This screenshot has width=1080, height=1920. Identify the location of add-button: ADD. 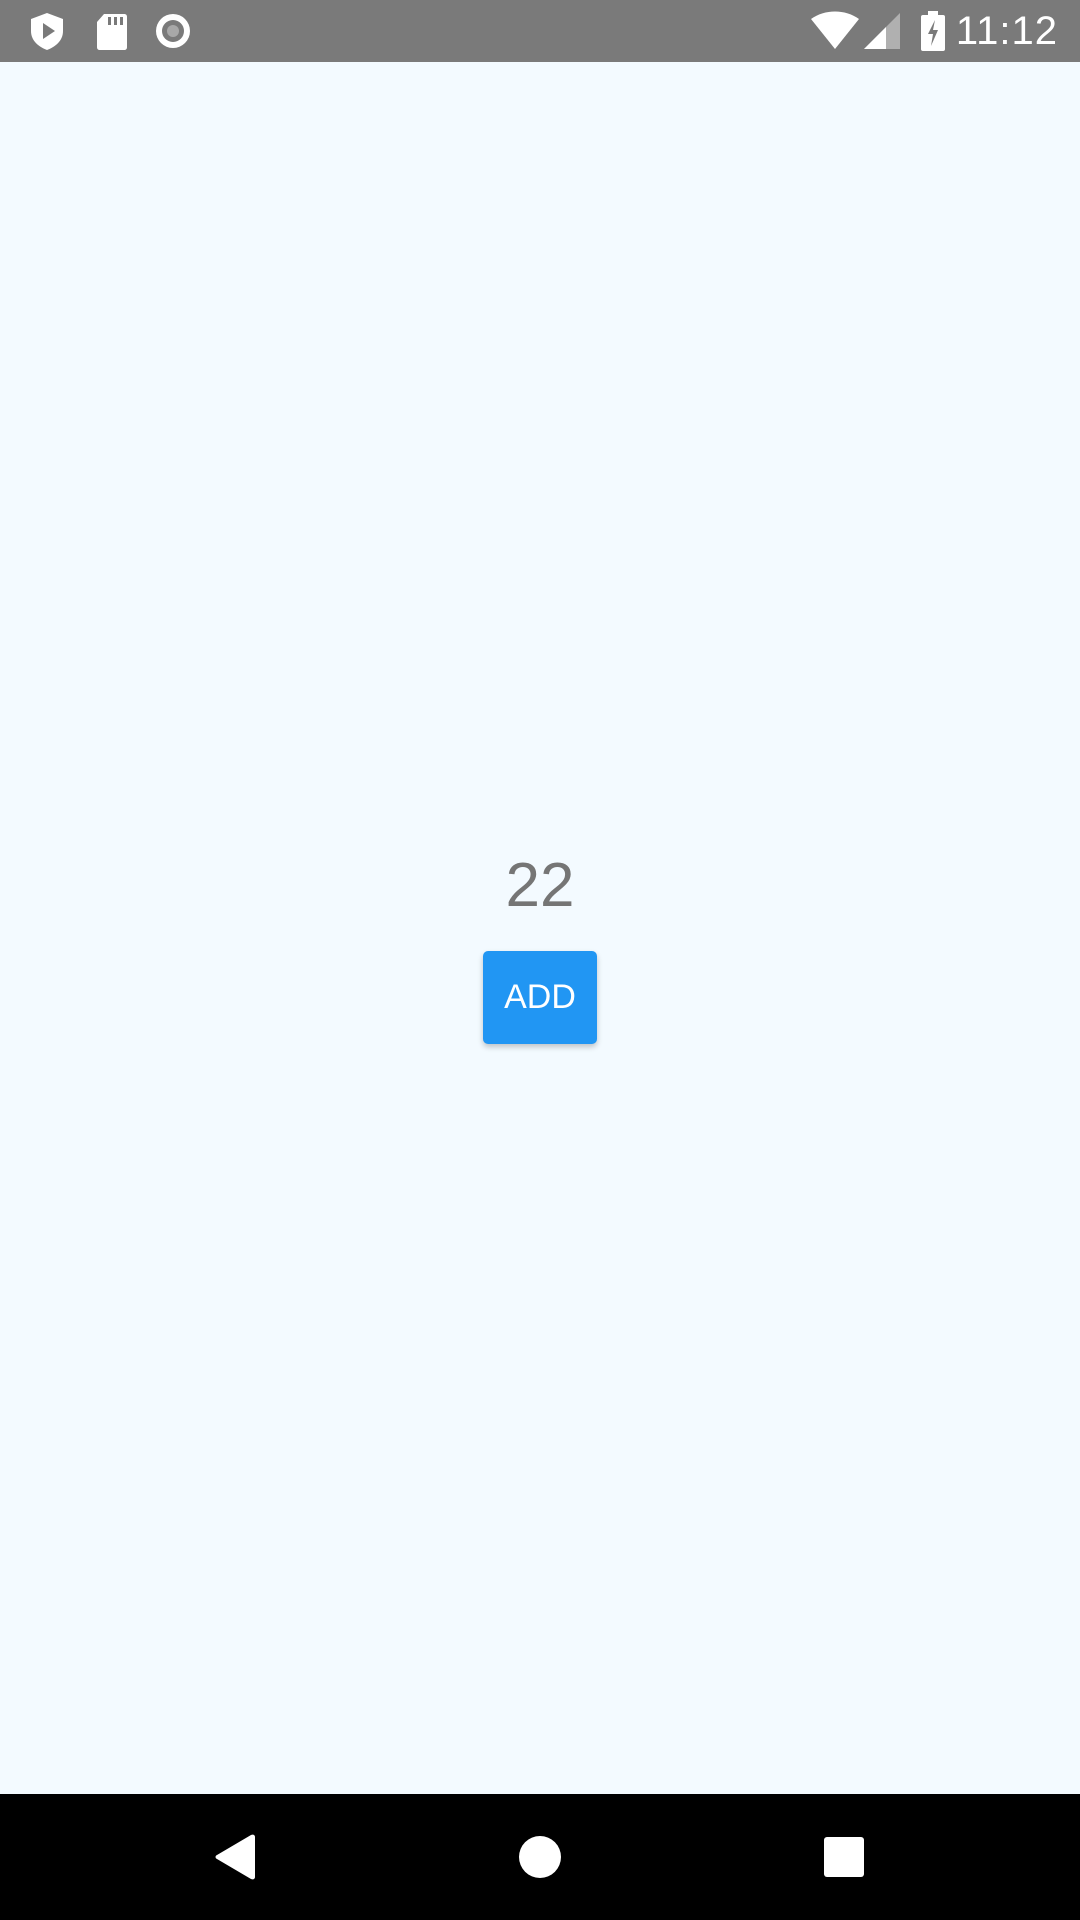
(540, 997).